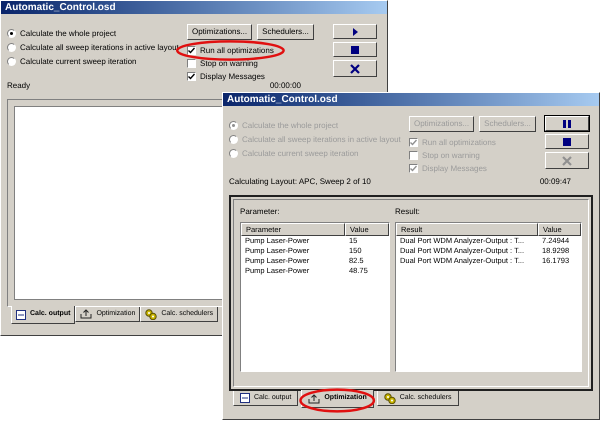  Describe the element at coordinates (18, 85) in the screenshot. I see `status-text: Ready` at that location.